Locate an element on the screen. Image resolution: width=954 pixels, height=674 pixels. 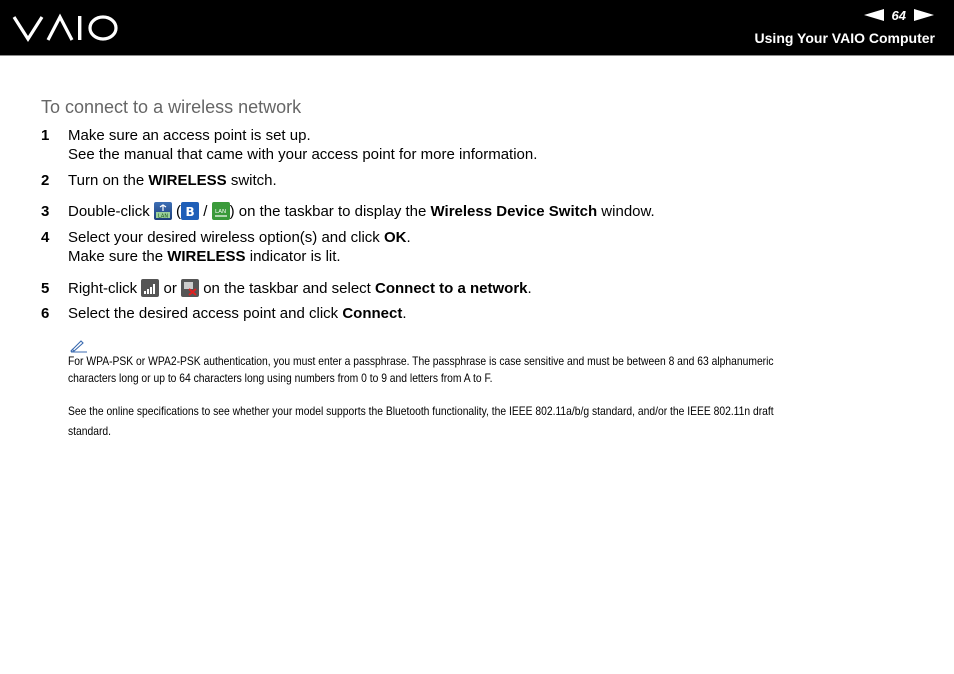
svg-text: B is located at coordinates (190, 212).